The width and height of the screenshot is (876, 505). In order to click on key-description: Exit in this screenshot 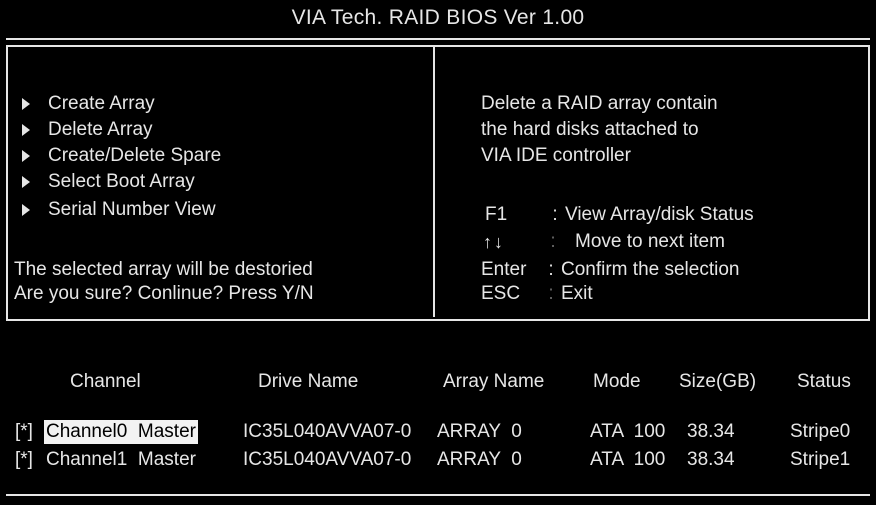, I will do `click(577, 293)`.